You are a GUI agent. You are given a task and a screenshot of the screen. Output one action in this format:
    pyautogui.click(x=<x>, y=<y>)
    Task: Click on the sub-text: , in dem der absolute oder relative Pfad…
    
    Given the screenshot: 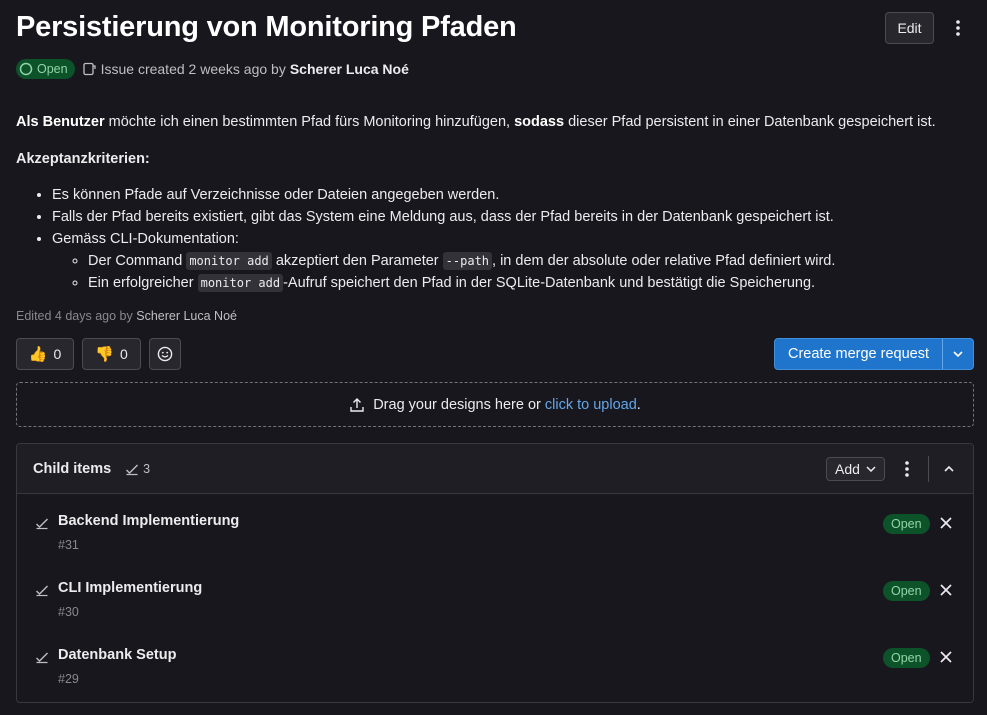 What is the action you would take?
    pyautogui.click(x=664, y=261)
    